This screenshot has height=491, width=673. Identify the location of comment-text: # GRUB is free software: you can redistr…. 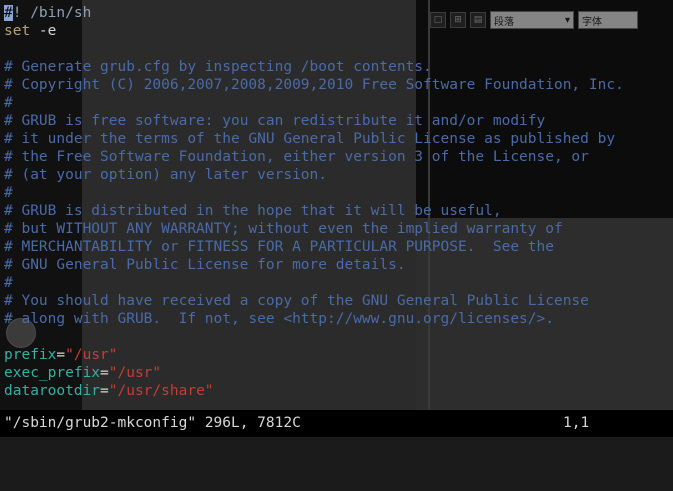
(275, 121).